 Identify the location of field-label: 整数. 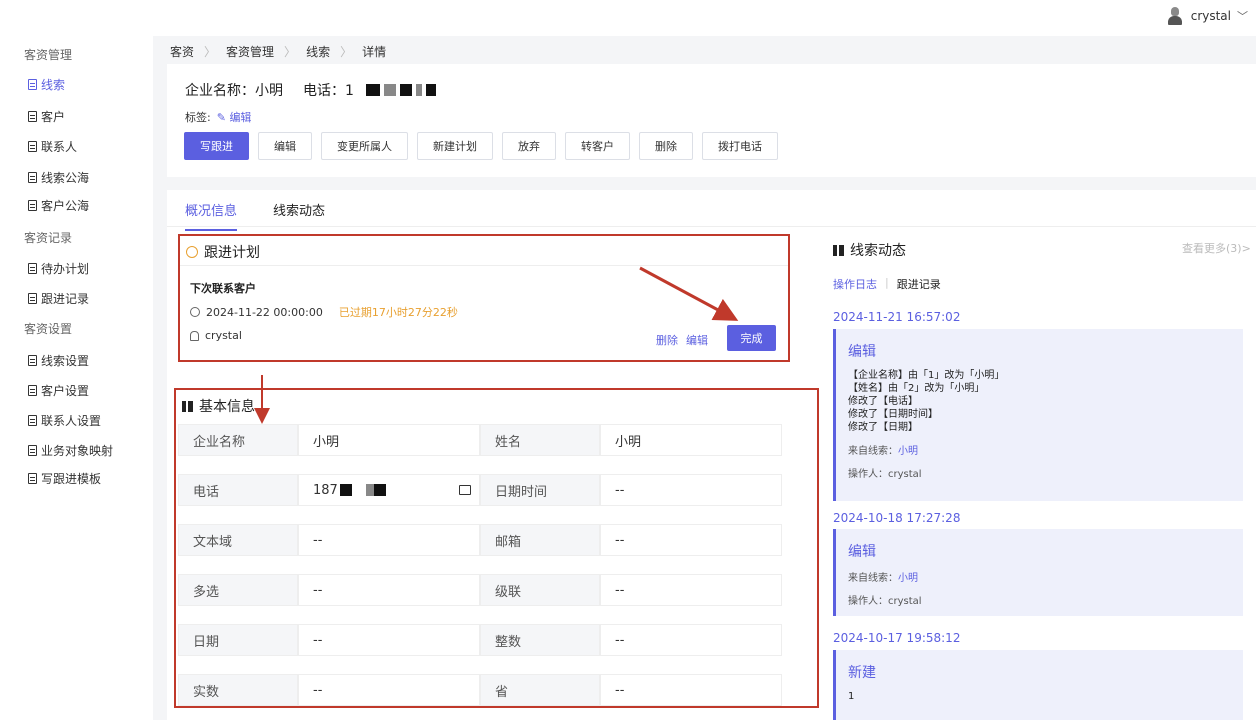
(540, 640).